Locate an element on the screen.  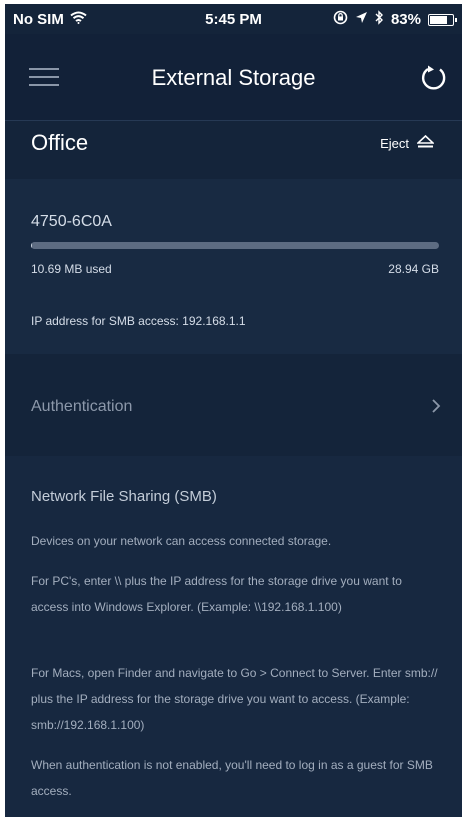
eject-icon is located at coordinates (425, 142).